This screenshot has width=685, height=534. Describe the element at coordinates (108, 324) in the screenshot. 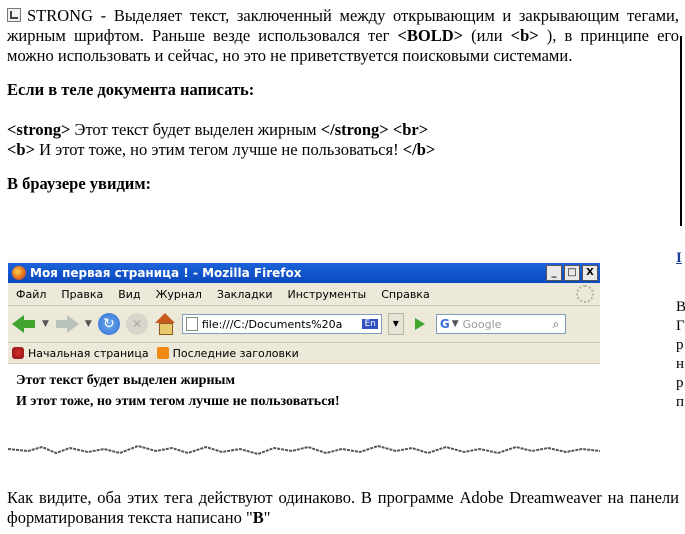

I see `reload-icon: ↻` at that location.